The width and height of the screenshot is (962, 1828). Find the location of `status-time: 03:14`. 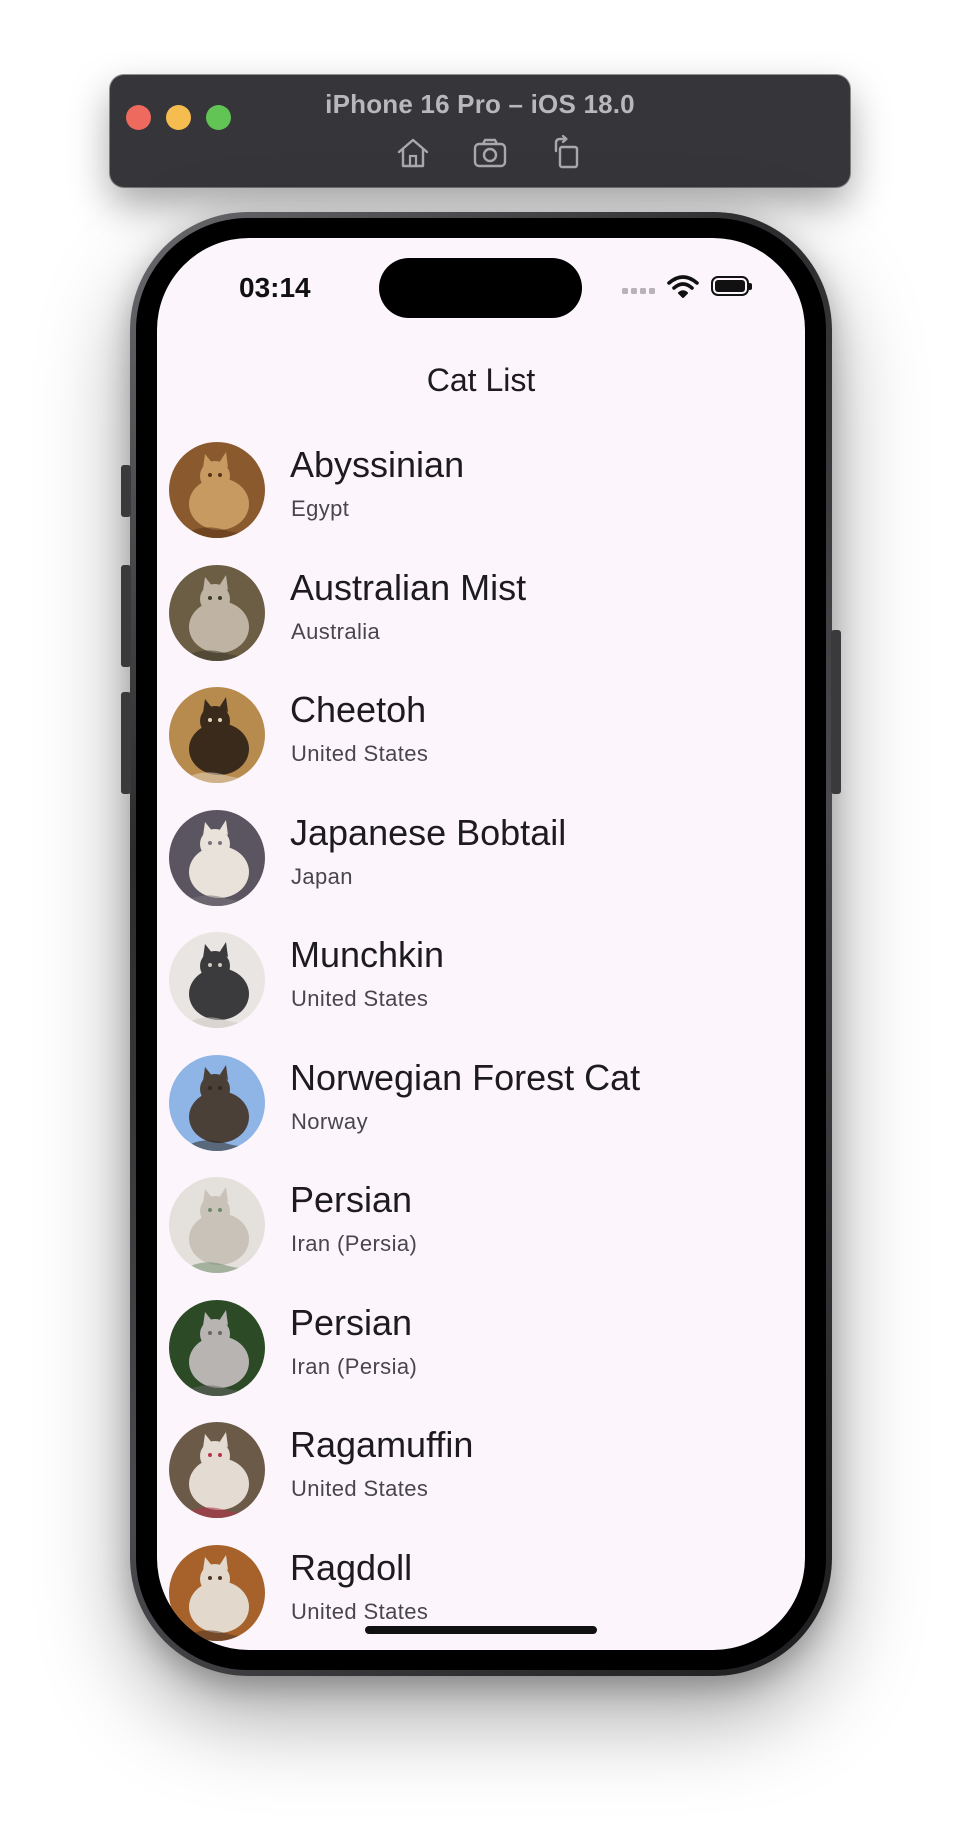

status-time: 03:14 is located at coordinates (275, 287).